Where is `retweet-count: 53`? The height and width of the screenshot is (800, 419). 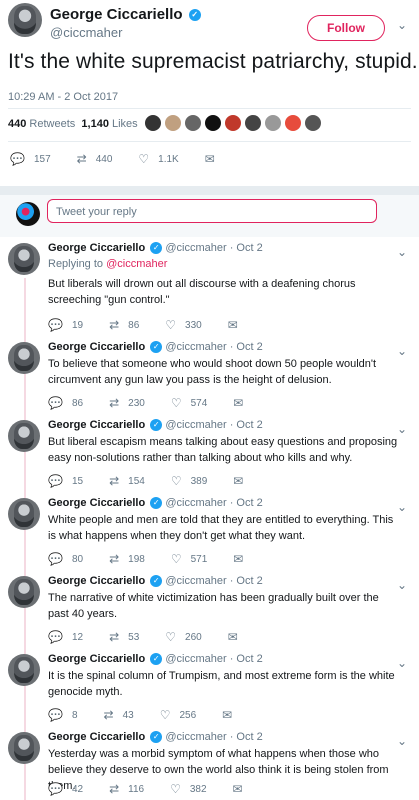
retweet-count: 53 is located at coordinates (134, 637).